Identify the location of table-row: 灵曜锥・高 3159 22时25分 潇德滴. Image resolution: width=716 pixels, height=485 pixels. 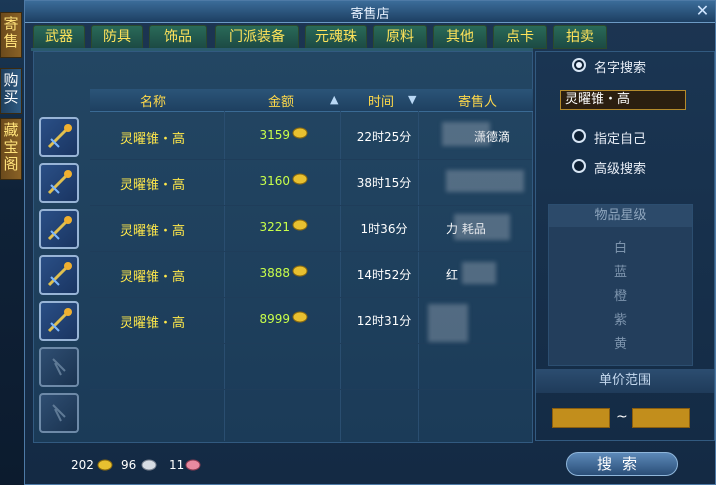
(283, 137).